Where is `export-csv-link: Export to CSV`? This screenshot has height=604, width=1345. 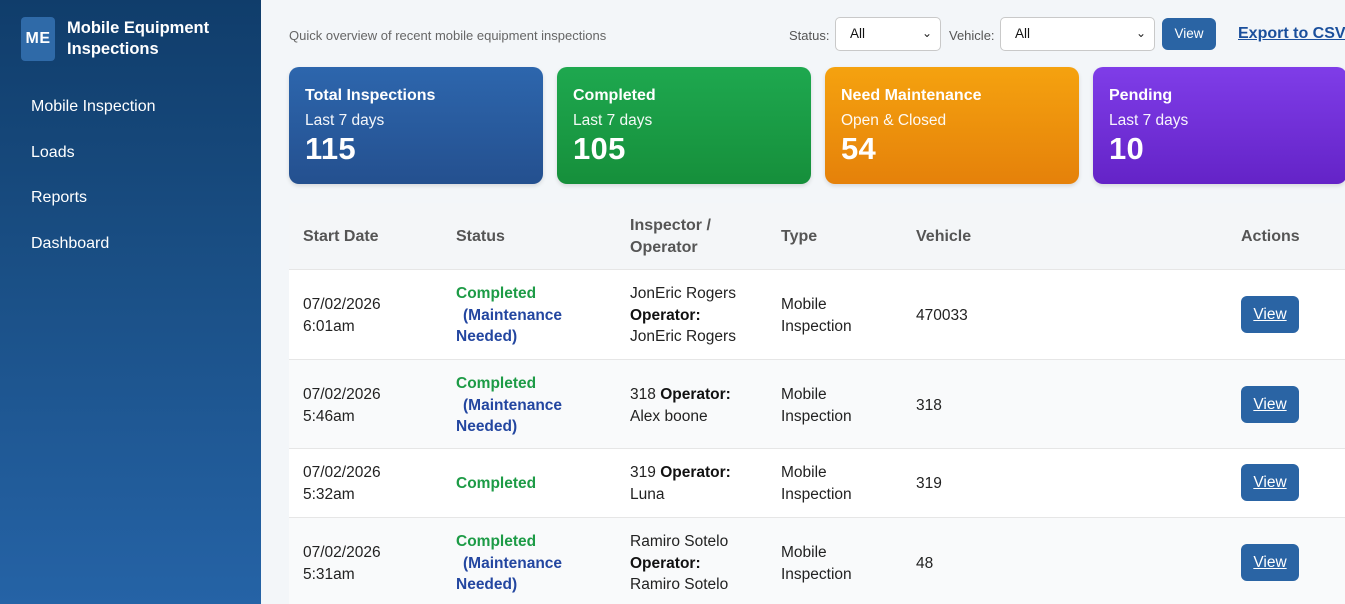 export-csv-link: Export to CSV is located at coordinates (1291, 34).